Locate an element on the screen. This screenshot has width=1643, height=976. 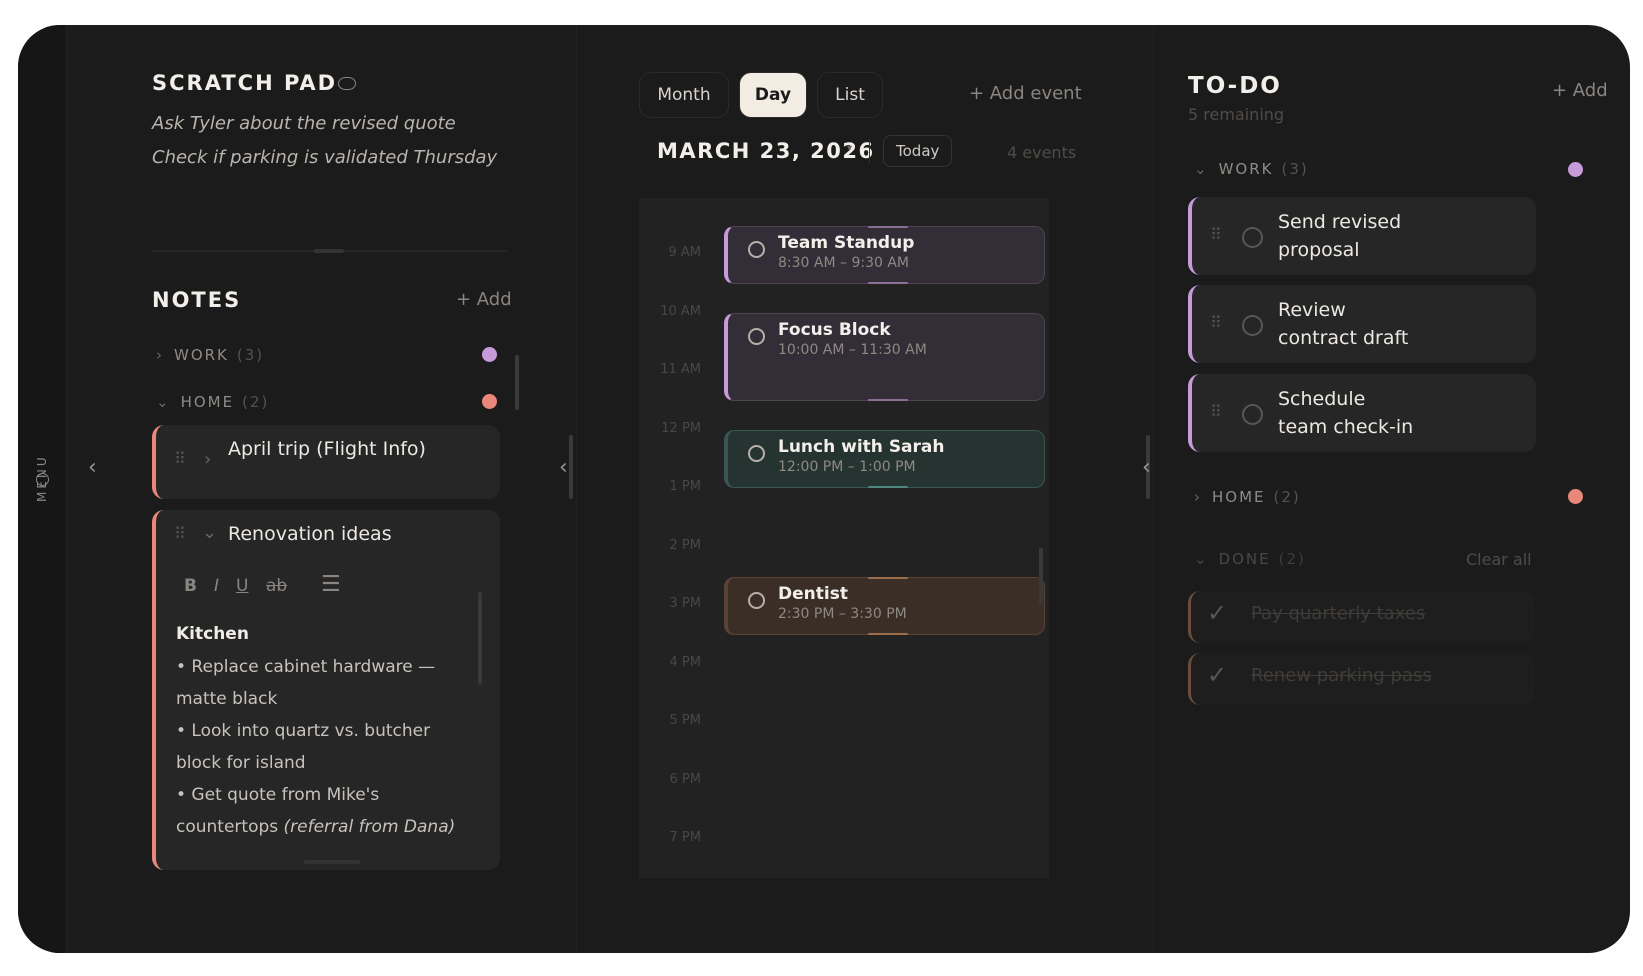
event-card: Lunch with Sarah 12:00 PM – 1:00 PM is located at coordinates (884, 459).